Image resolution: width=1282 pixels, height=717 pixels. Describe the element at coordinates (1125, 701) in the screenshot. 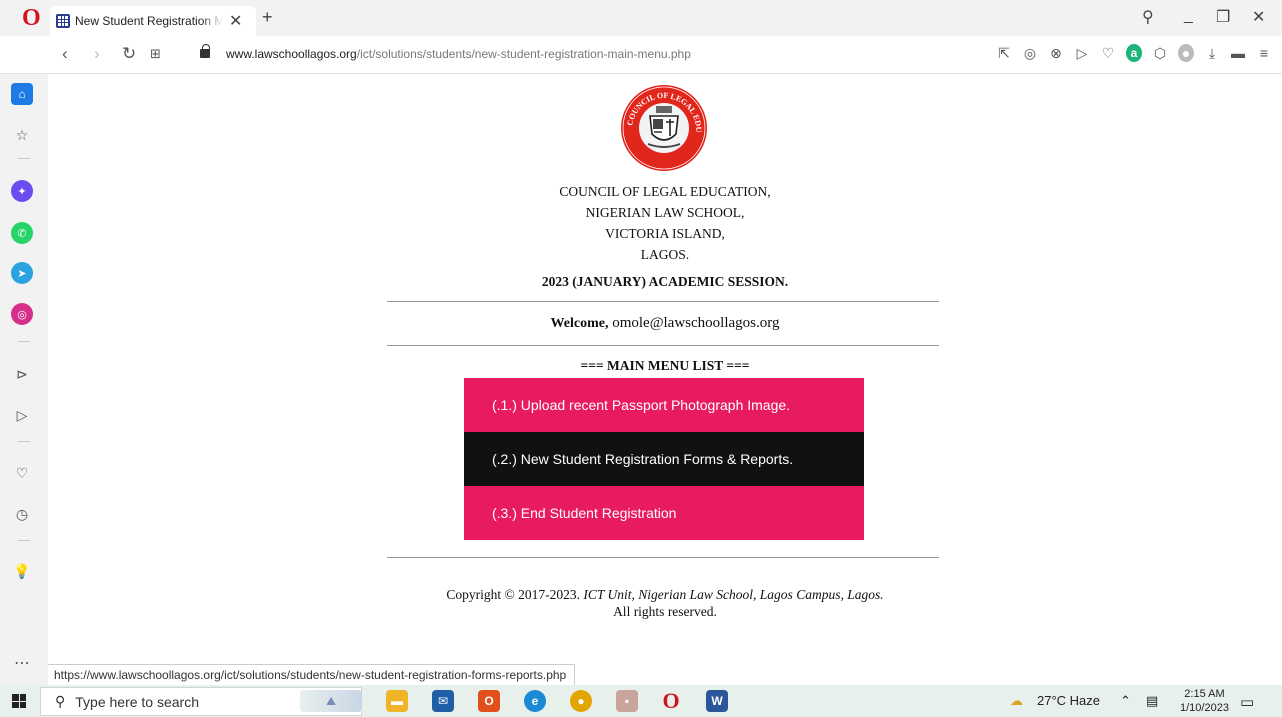

I see `tray-chevron-icon: ⌃` at that location.